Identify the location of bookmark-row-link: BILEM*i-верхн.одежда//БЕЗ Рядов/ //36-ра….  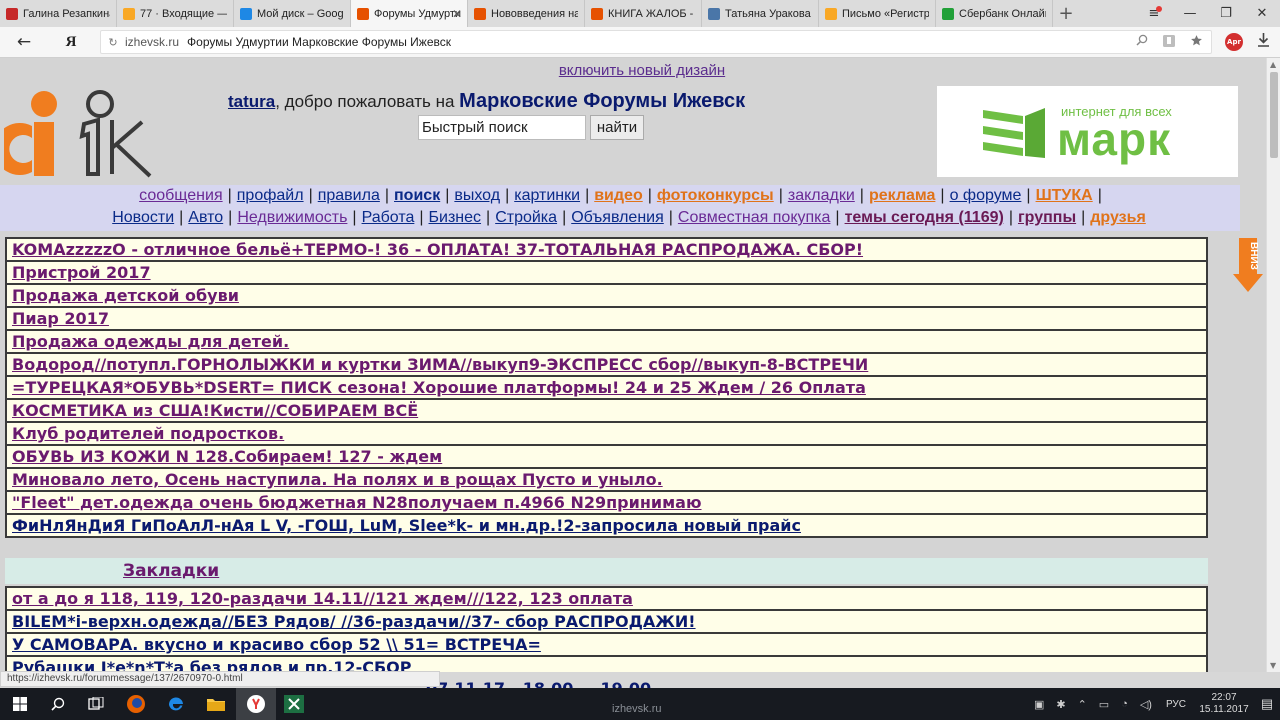
(354, 621).